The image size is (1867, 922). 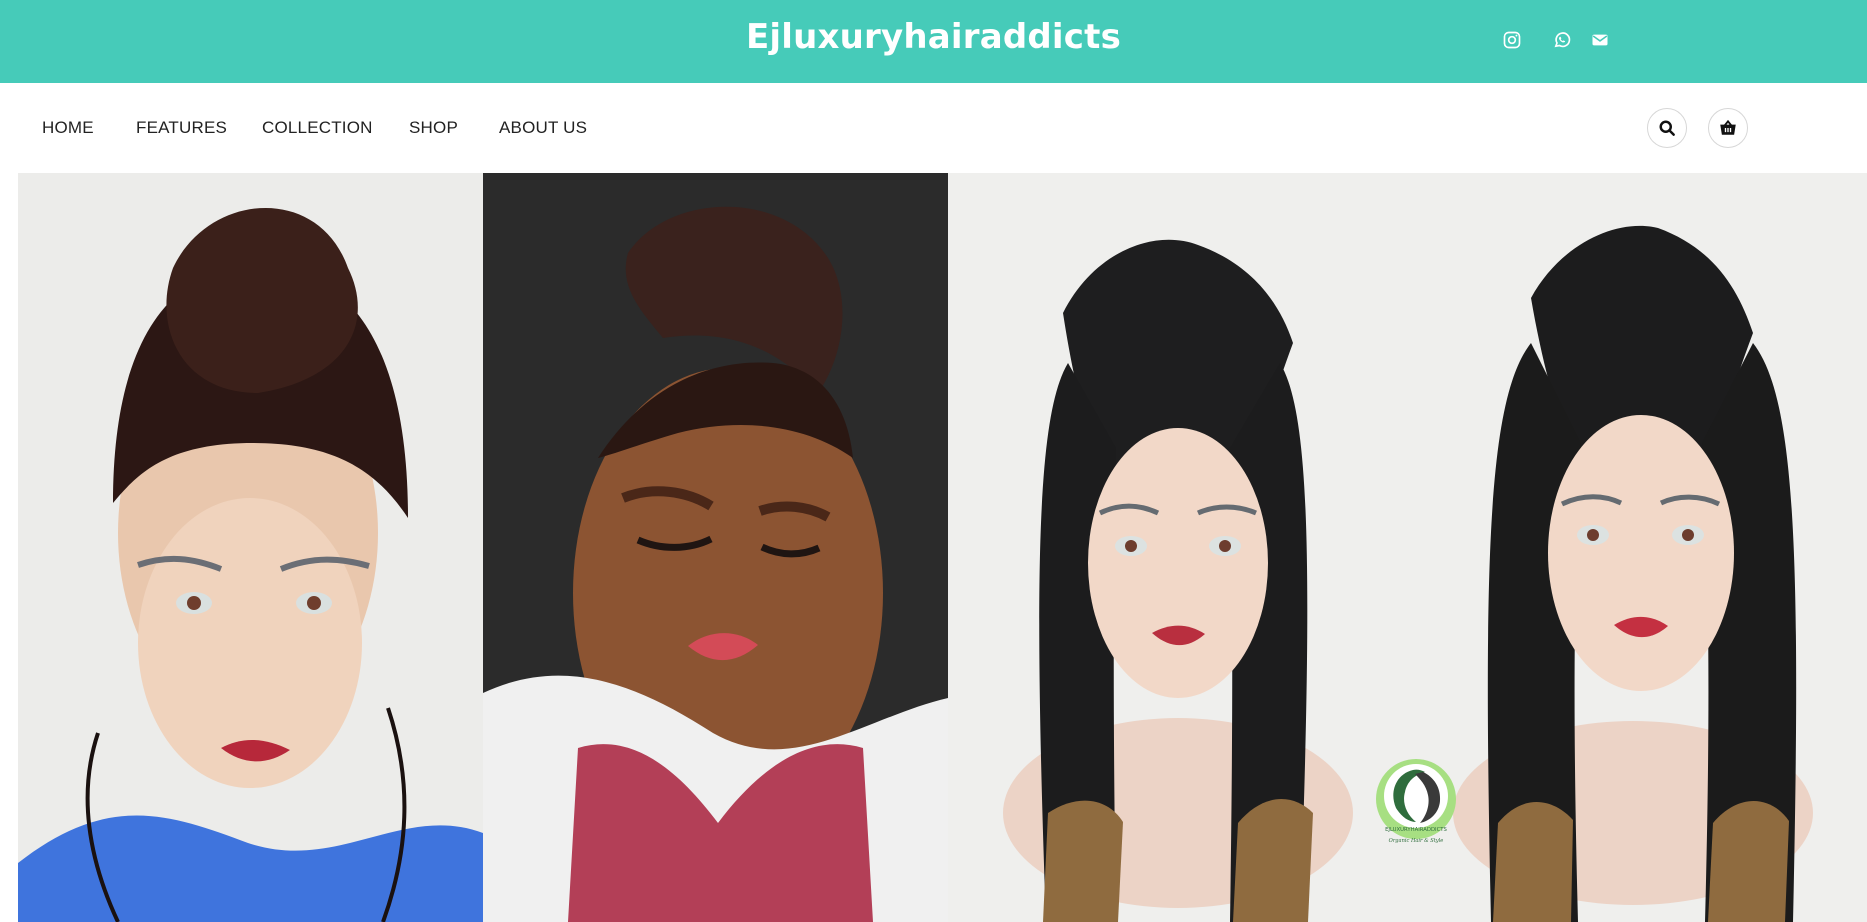 I want to click on whatsapp-icon, so click(x=1562, y=40).